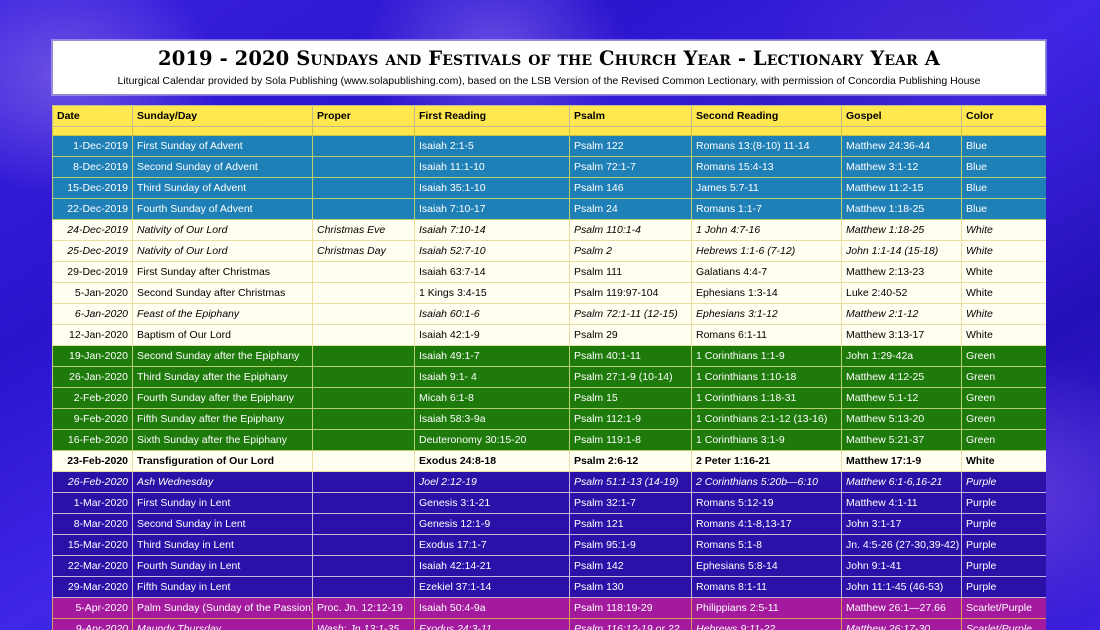  Describe the element at coordinates (766, 314) in the screenshot. I see `cell-second-reading: Ephesians 3:1-12` at that location.